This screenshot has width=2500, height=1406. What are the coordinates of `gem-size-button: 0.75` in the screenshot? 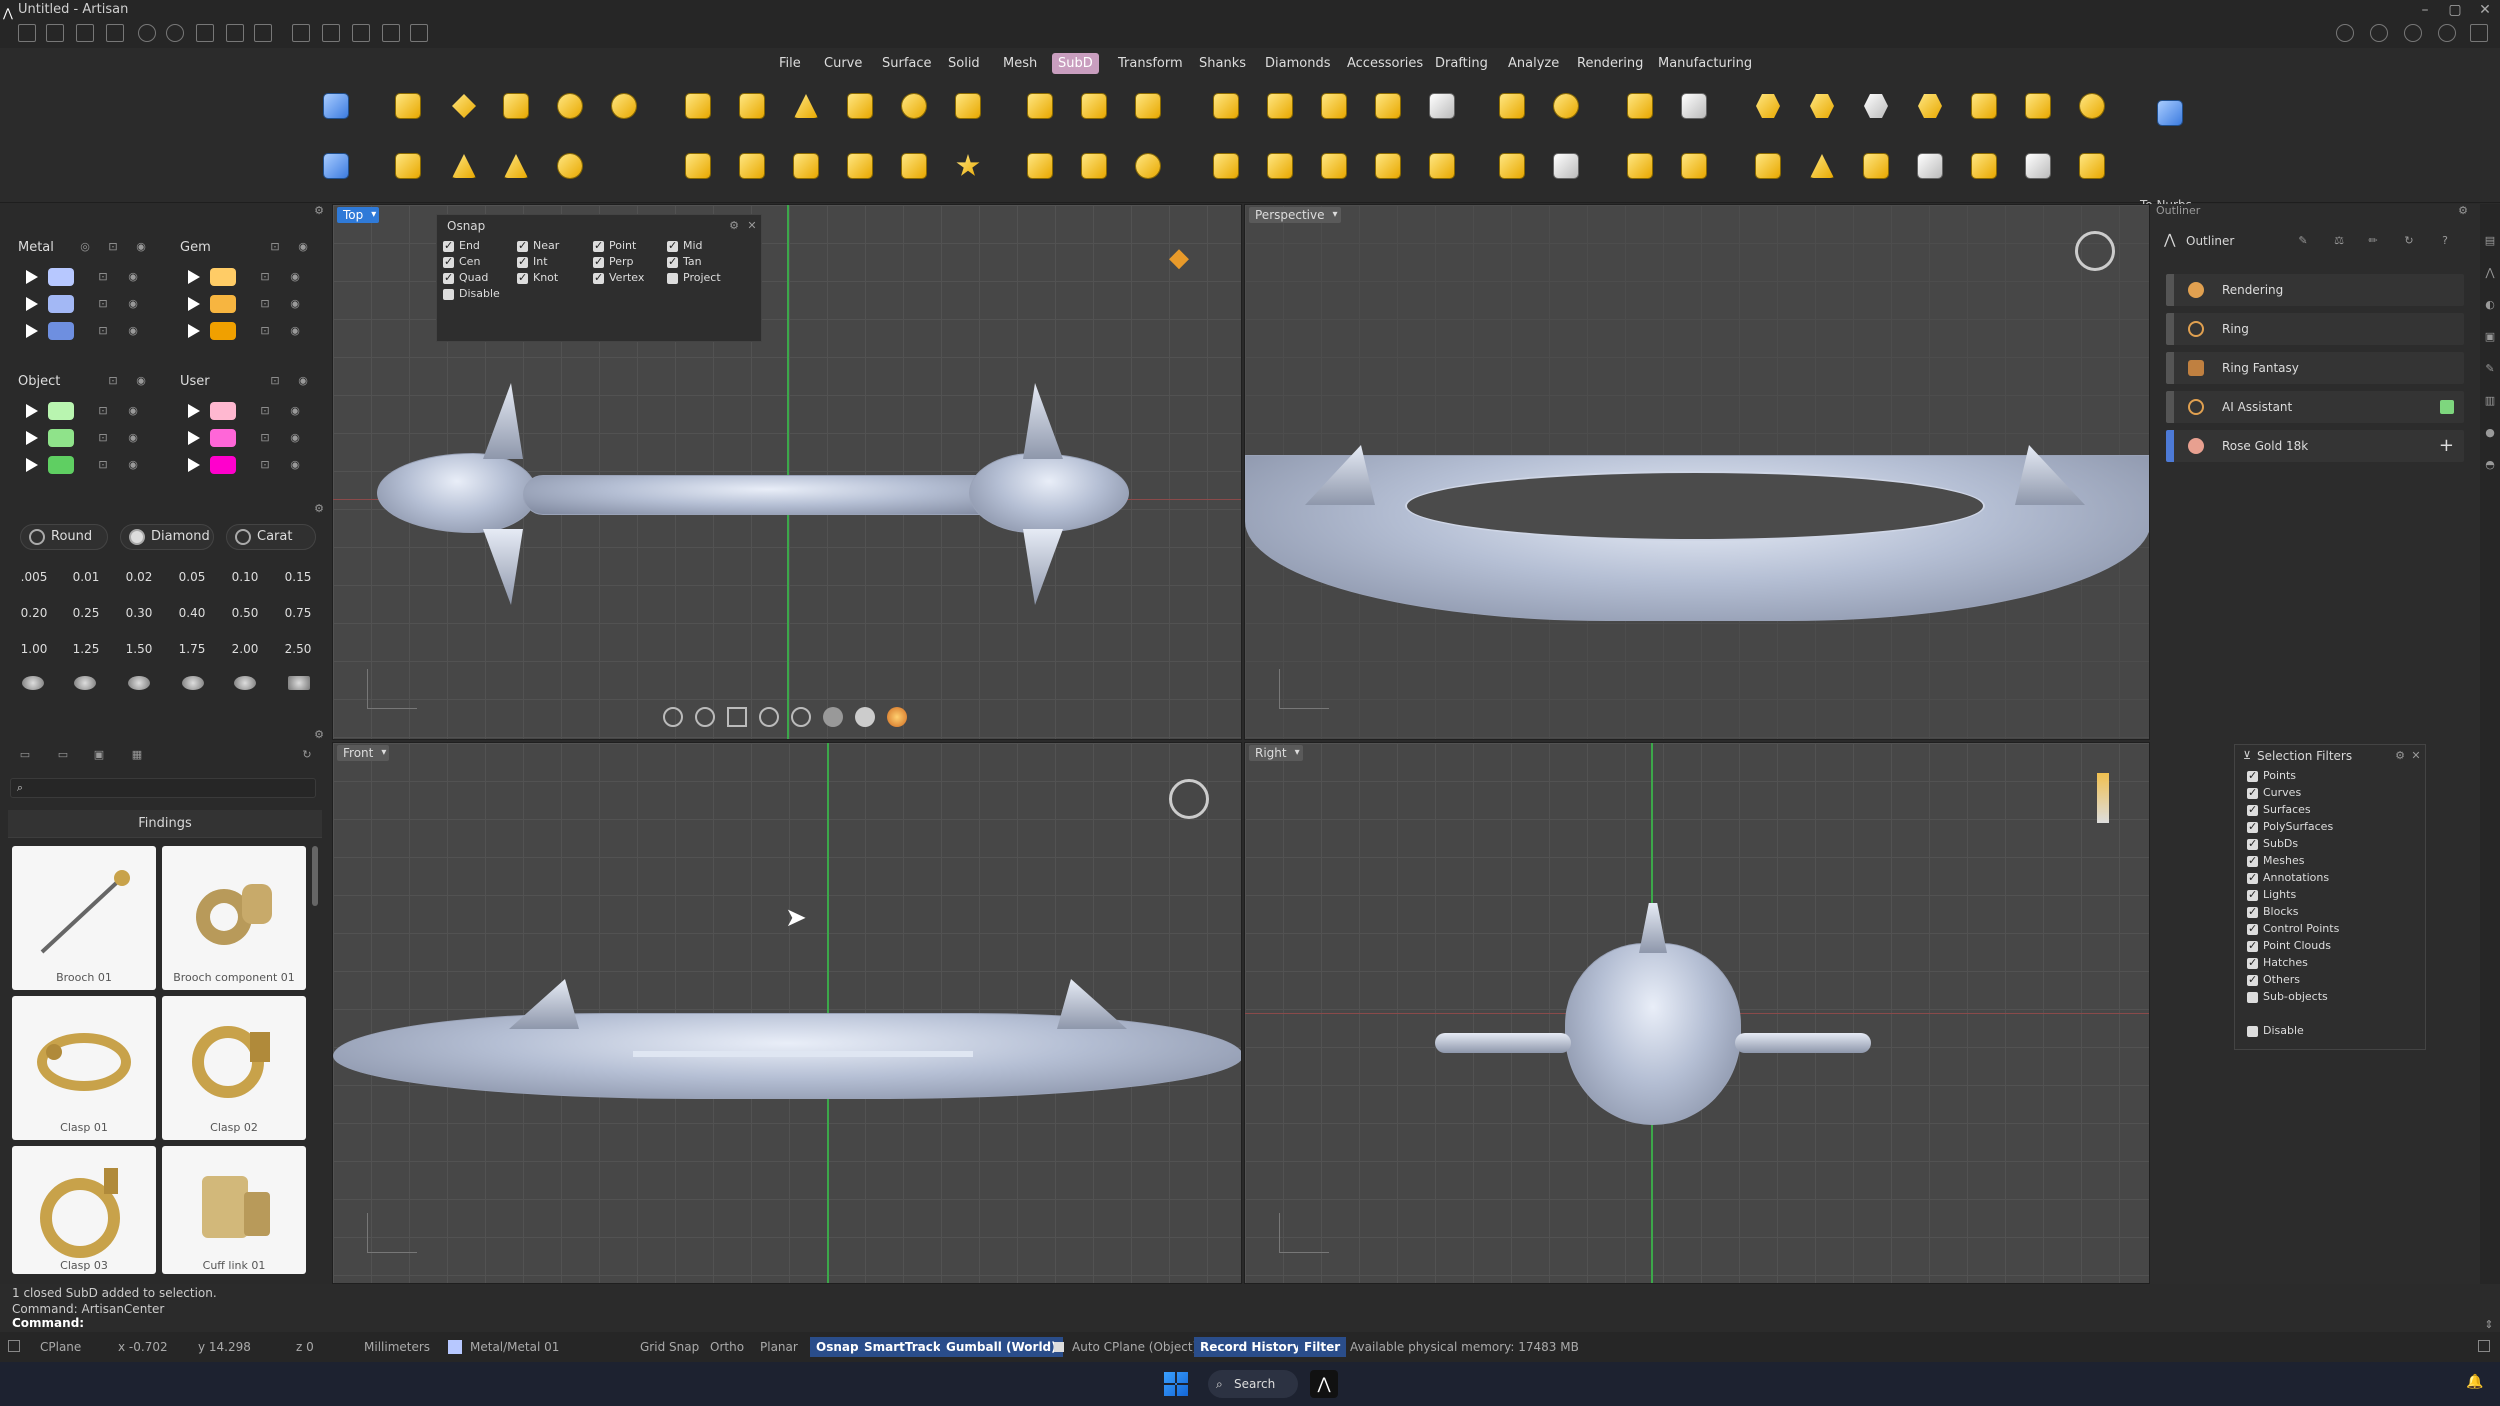 It's located at (298, 613).